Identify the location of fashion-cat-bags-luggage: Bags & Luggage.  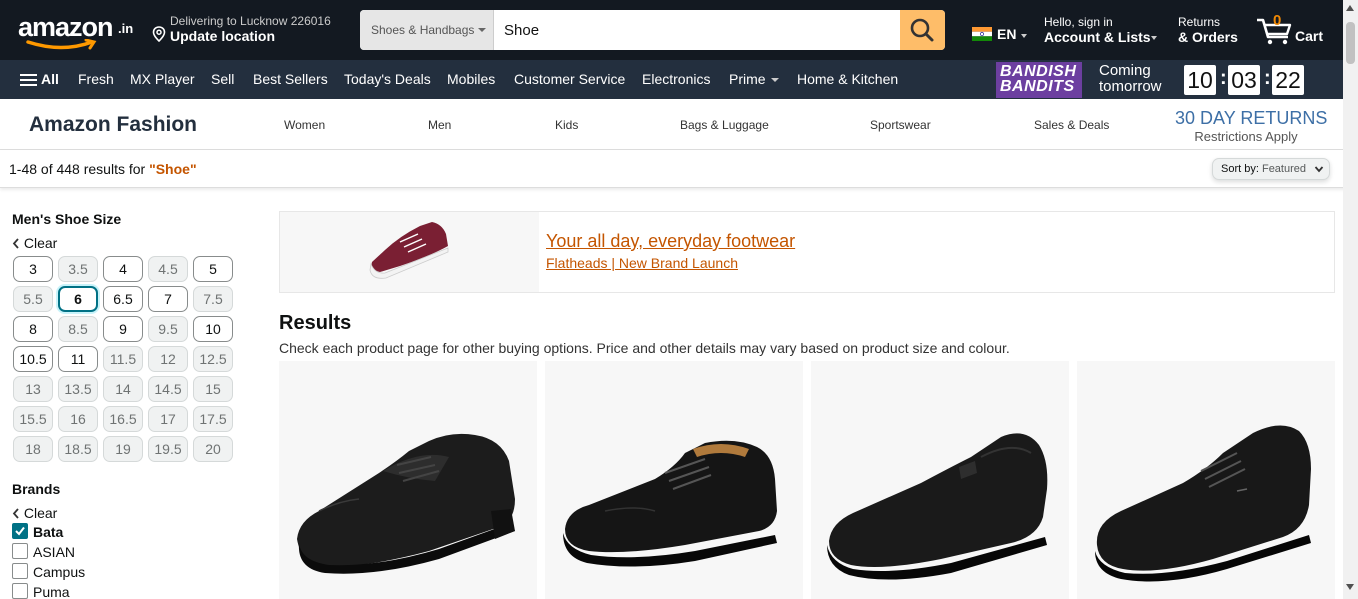
(724, 125).